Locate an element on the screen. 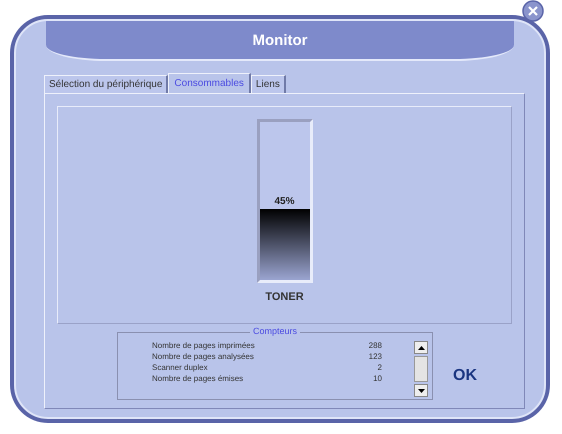 The width and height of the screenshot is (562, 434). counter-value: 10 is located at coordinates (377, 378).